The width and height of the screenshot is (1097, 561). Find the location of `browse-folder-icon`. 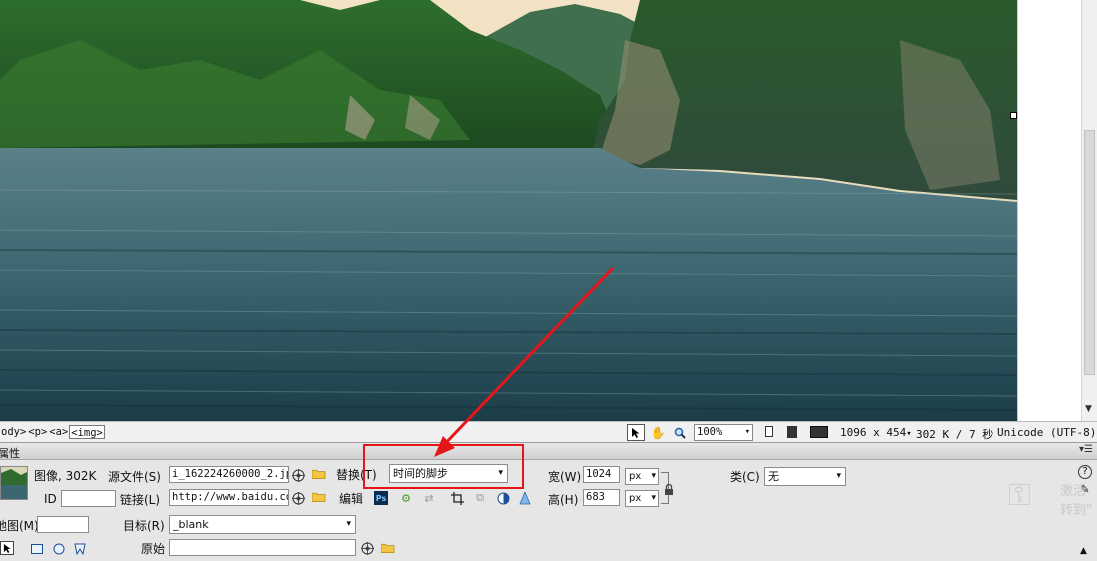

browse-folder-icon is located at coordinates (319, 474).